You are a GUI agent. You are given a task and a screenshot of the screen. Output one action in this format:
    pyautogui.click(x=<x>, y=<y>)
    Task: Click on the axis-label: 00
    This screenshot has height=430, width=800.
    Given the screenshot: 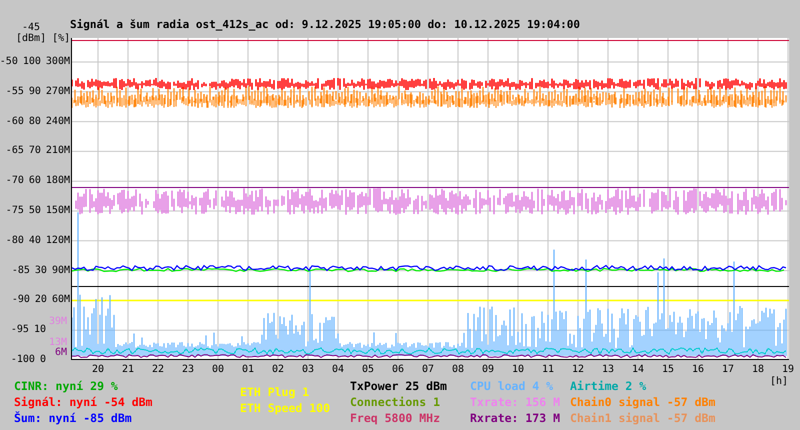 What is the action you would take?
    pyautogui.click(x=218, y=370)
    